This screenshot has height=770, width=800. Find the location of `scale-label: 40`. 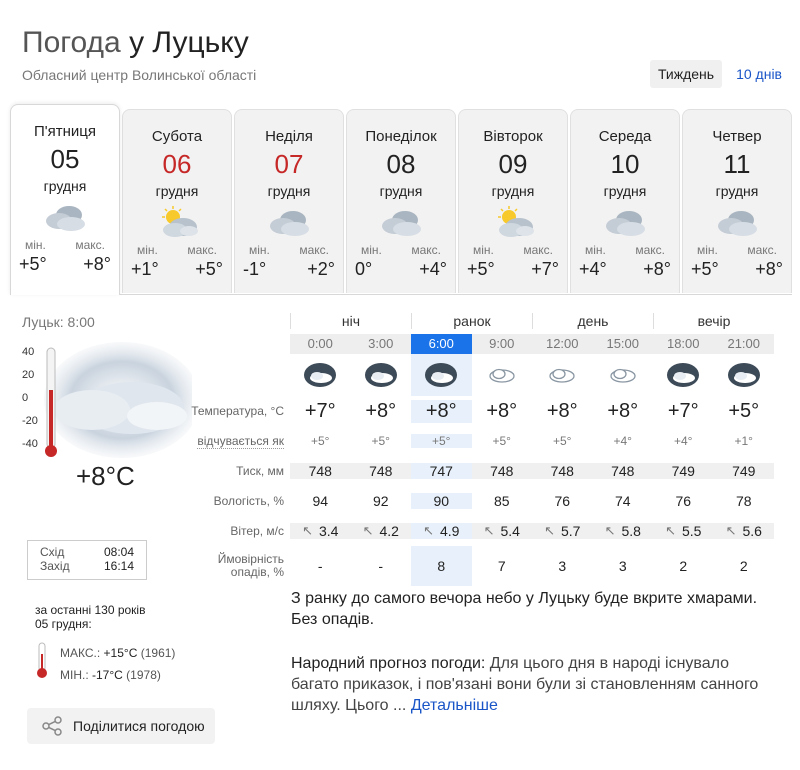

scale-label: 40 is located at coordinates (28, 352).